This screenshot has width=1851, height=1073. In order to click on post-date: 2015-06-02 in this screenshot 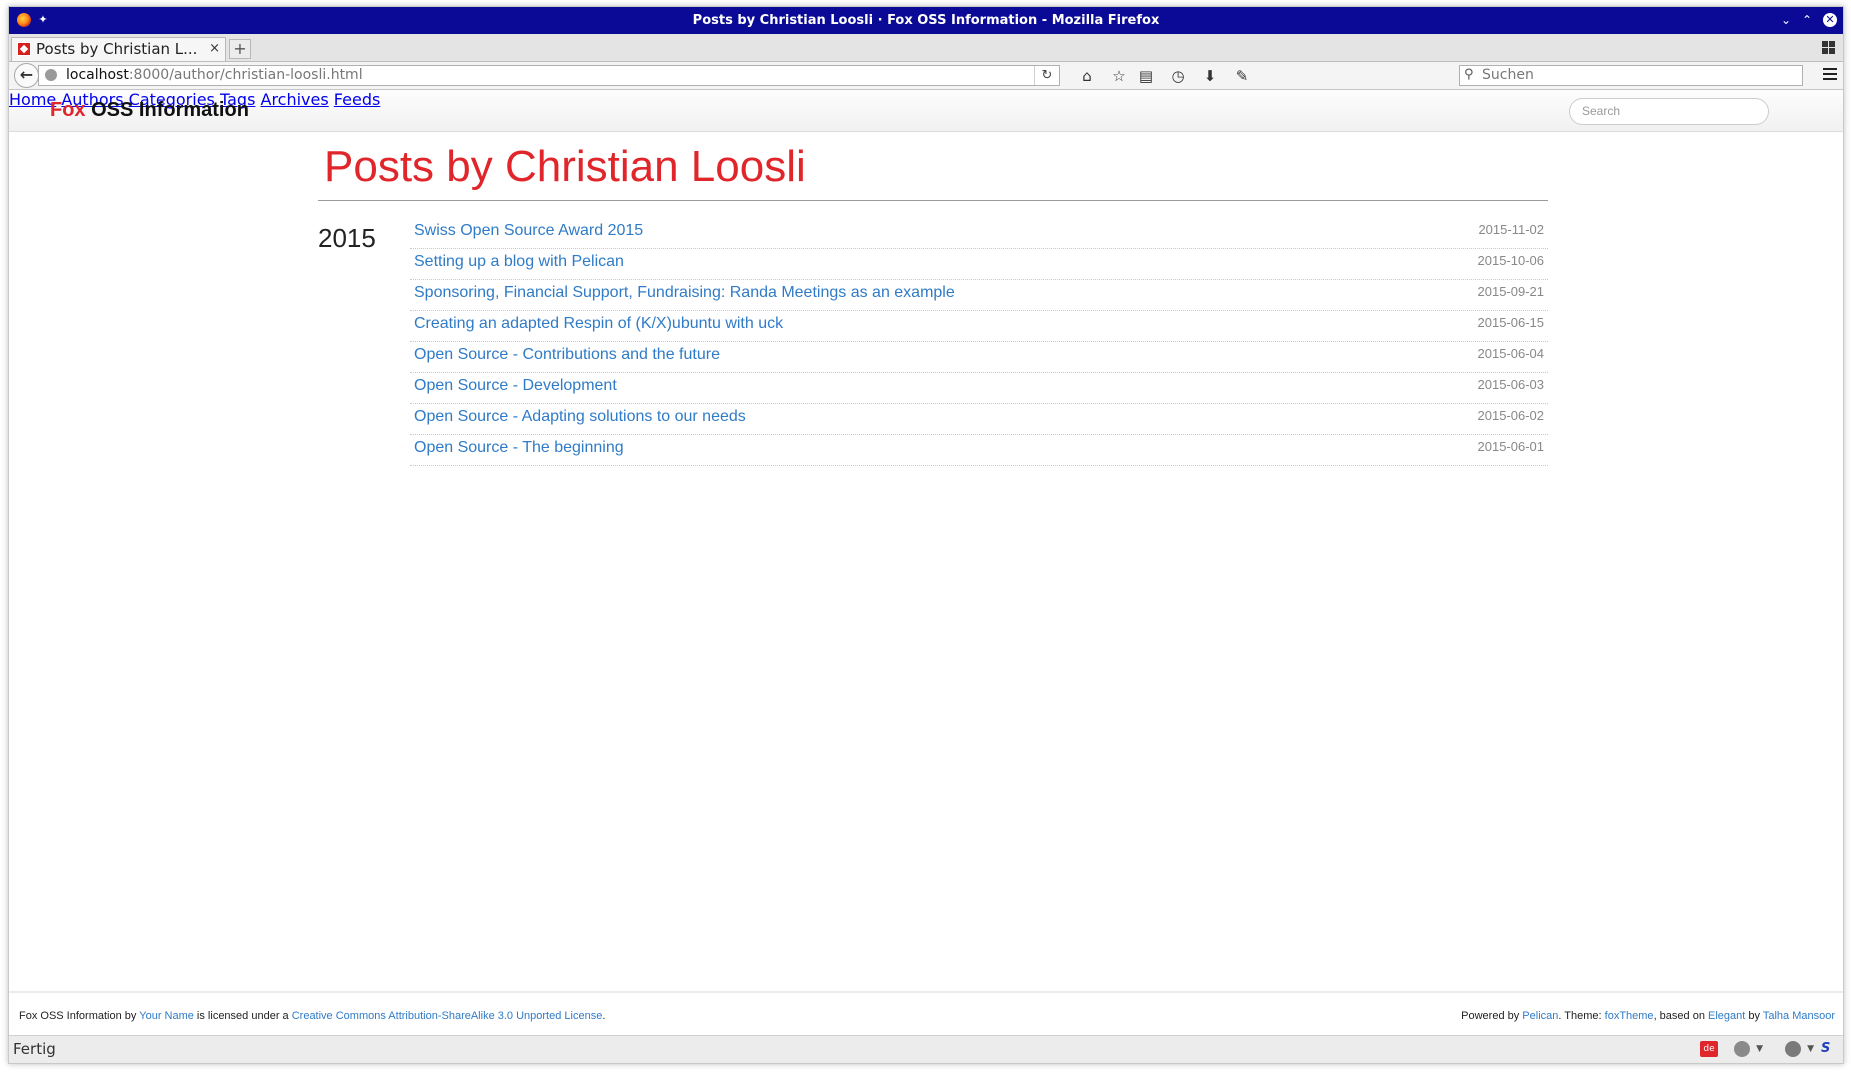, I will do `click(1511, 415)`.